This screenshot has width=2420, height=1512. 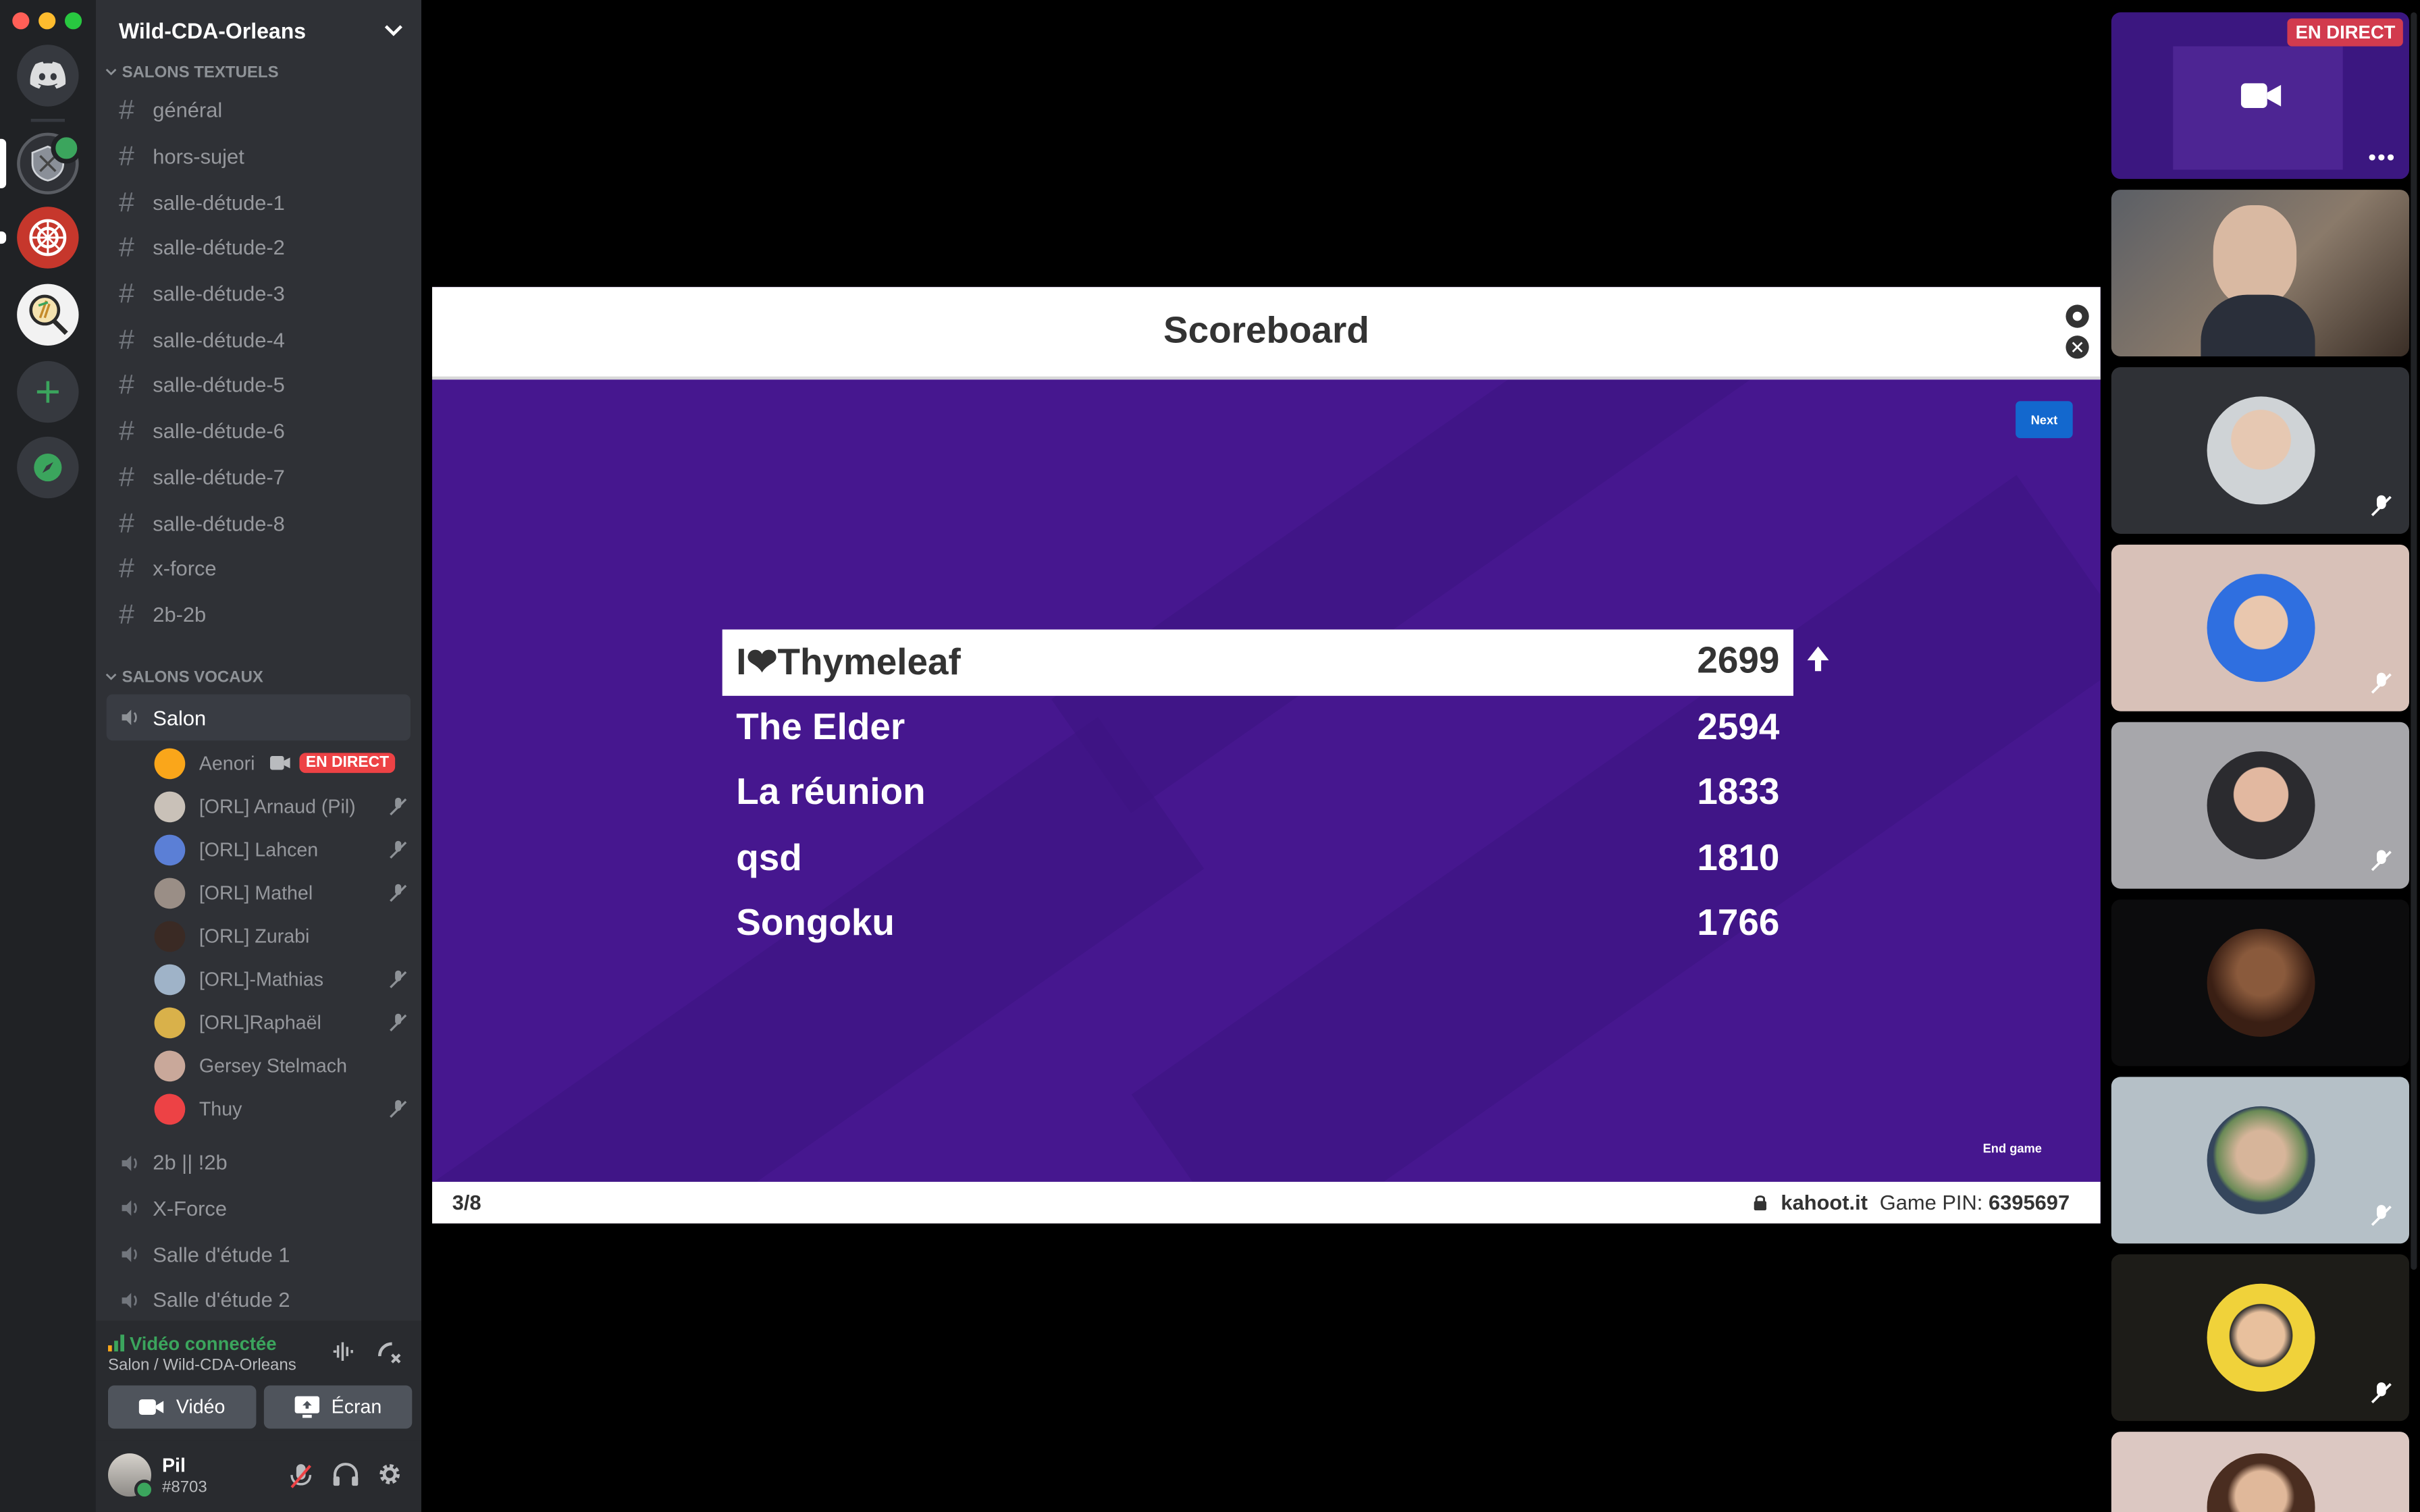 What do you see at coordinates (173, 1466) in the screenshot?
I see `username: Pil` at bounding box center [173, 1466].